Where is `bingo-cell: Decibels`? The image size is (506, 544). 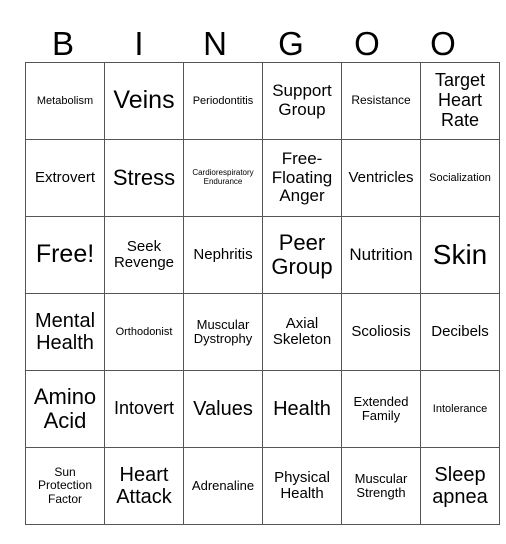 bingo-cell: Decibels is located at coordinates (460, 332).